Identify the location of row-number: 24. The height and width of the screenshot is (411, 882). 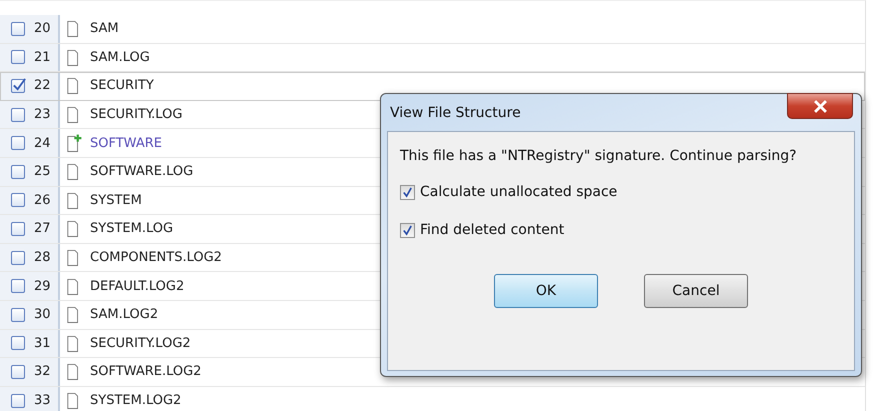
(42, 143).